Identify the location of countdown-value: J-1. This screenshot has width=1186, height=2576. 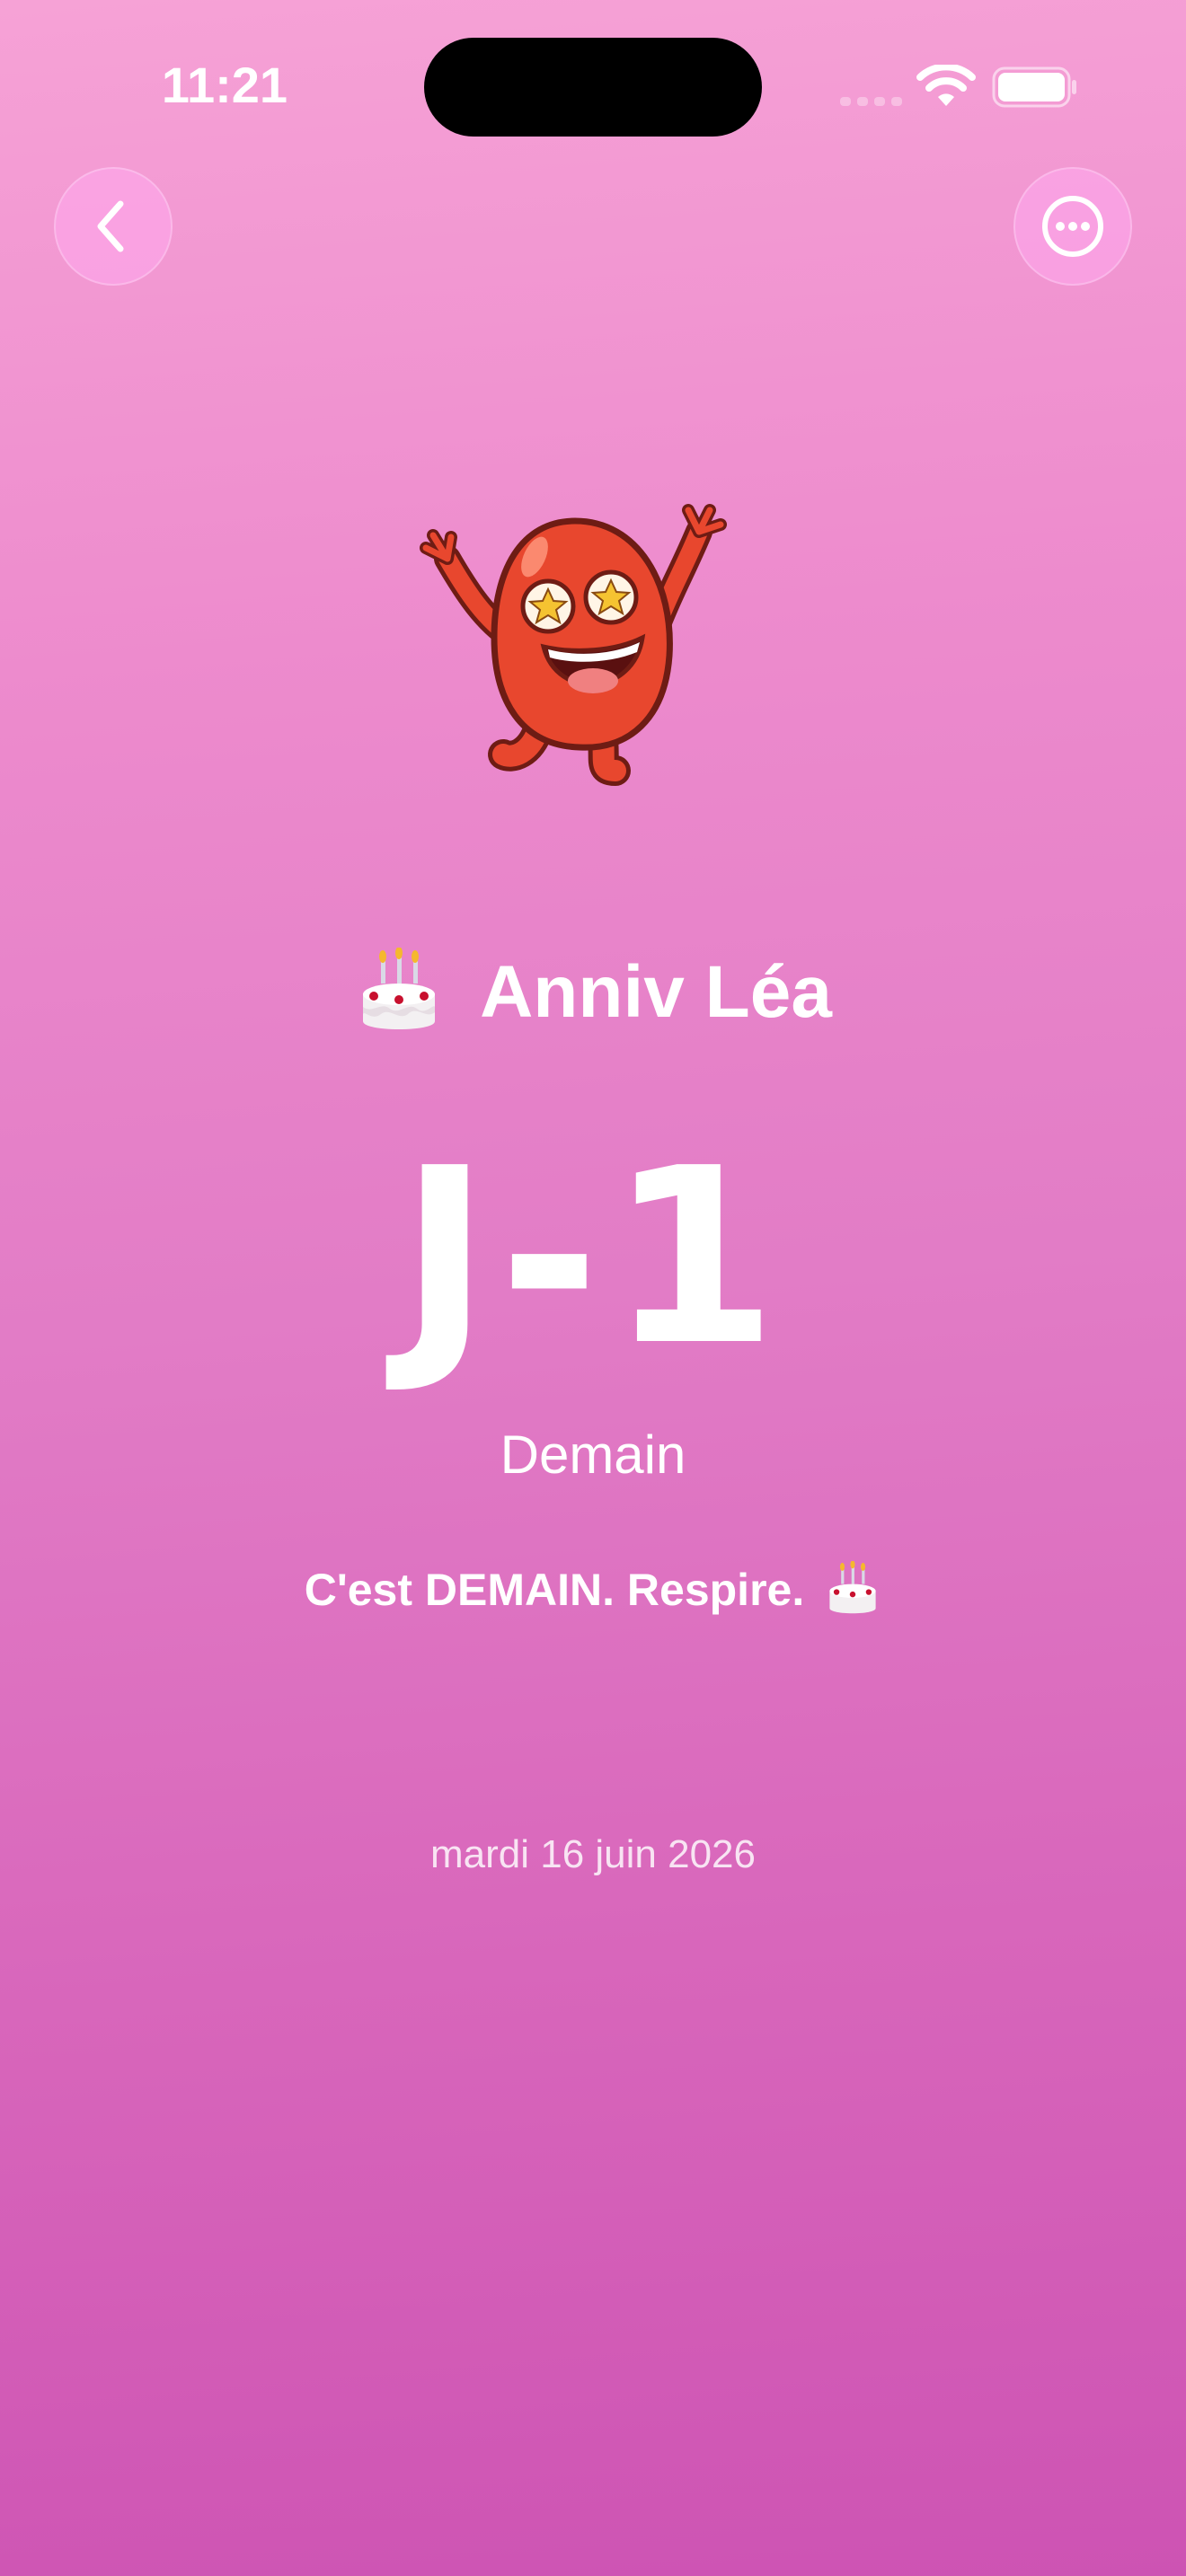
(593, 1257).